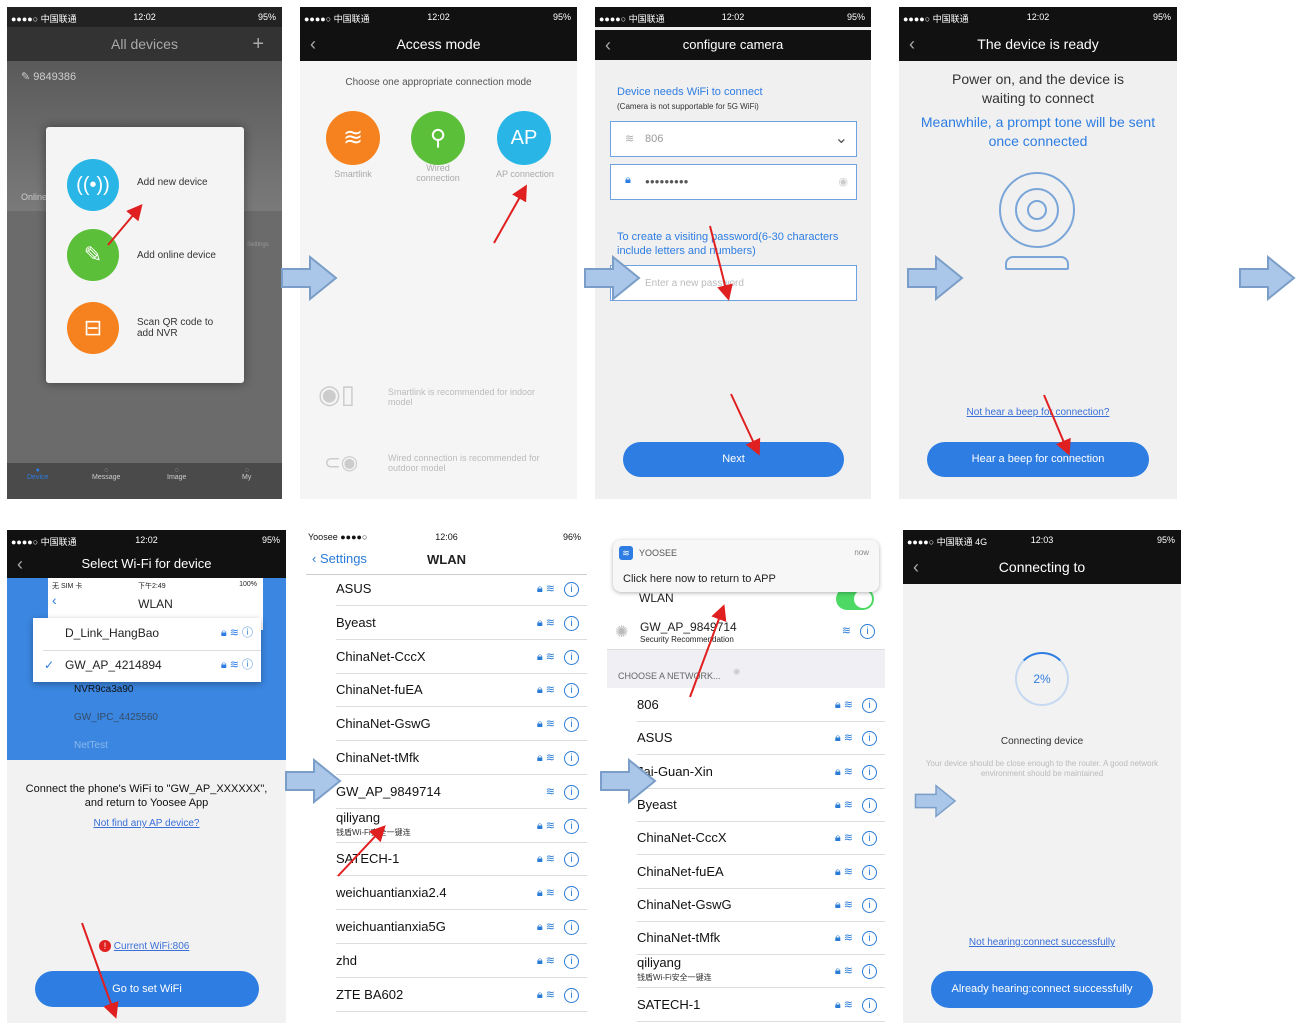 This screenshot has height=1023, width=1306. What do you see at coordinates (733, 182) in the screenshot?
I see `password-field: 🔒︎ ●●●●●●●●● ◉` at bounding box center [733, 182].